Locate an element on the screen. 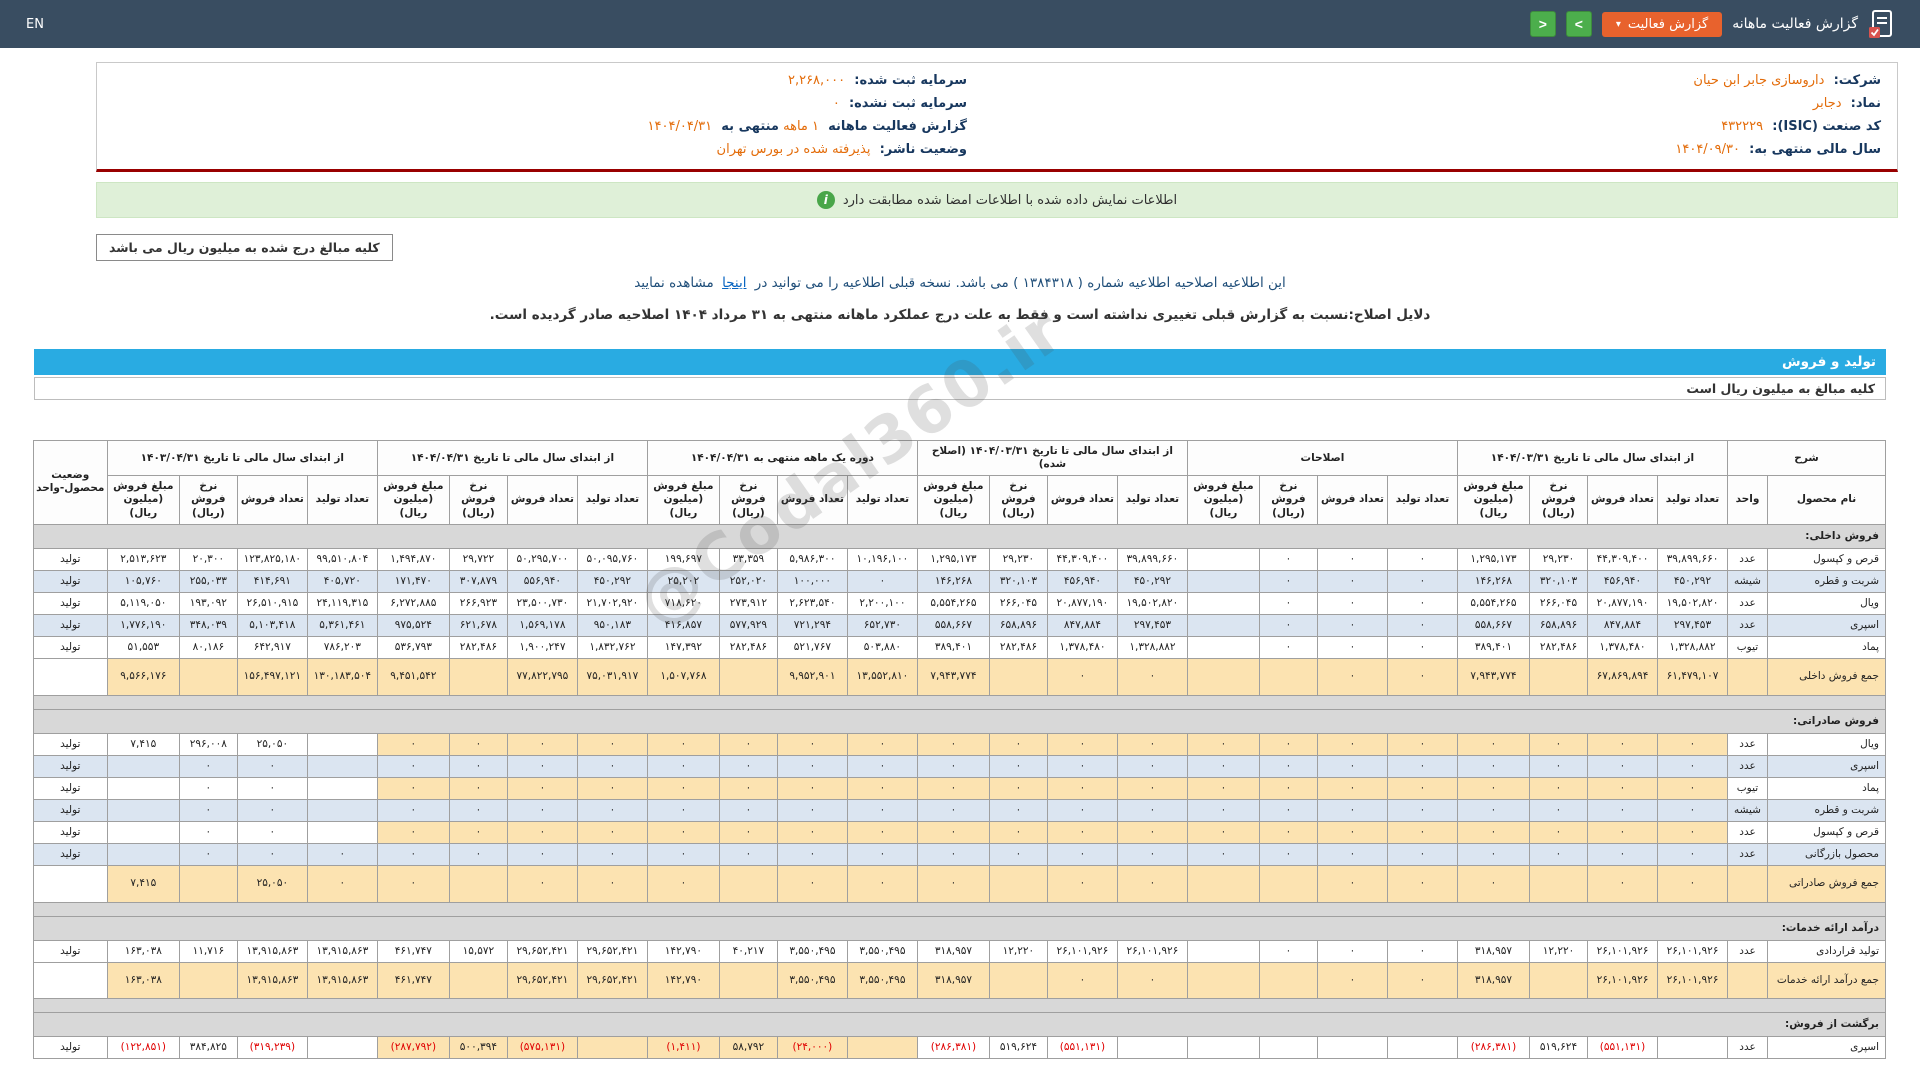 The width and height of the screenshot is (1920, 1080). value-cell: ۱۹۳,۰۹۲ is located at coordinates (208, 603).